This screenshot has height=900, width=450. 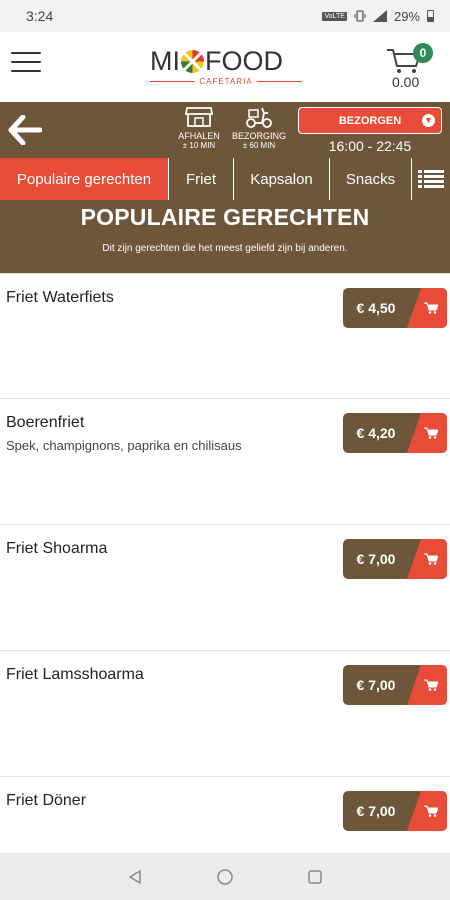 I want to click on menu-item: Friet Shoarma € 7,00, so click(x=225, y=588).